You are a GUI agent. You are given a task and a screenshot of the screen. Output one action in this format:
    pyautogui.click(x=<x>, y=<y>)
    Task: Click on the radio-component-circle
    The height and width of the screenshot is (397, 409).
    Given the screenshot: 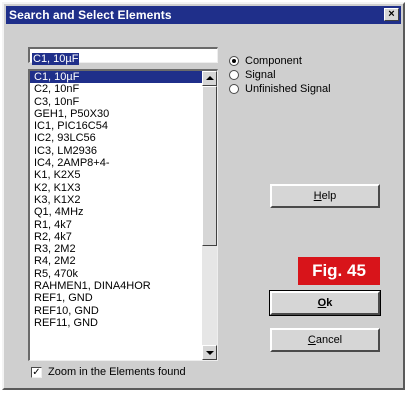 What is the action you would take?
    pyautogui.click(x=234, y=61)
    